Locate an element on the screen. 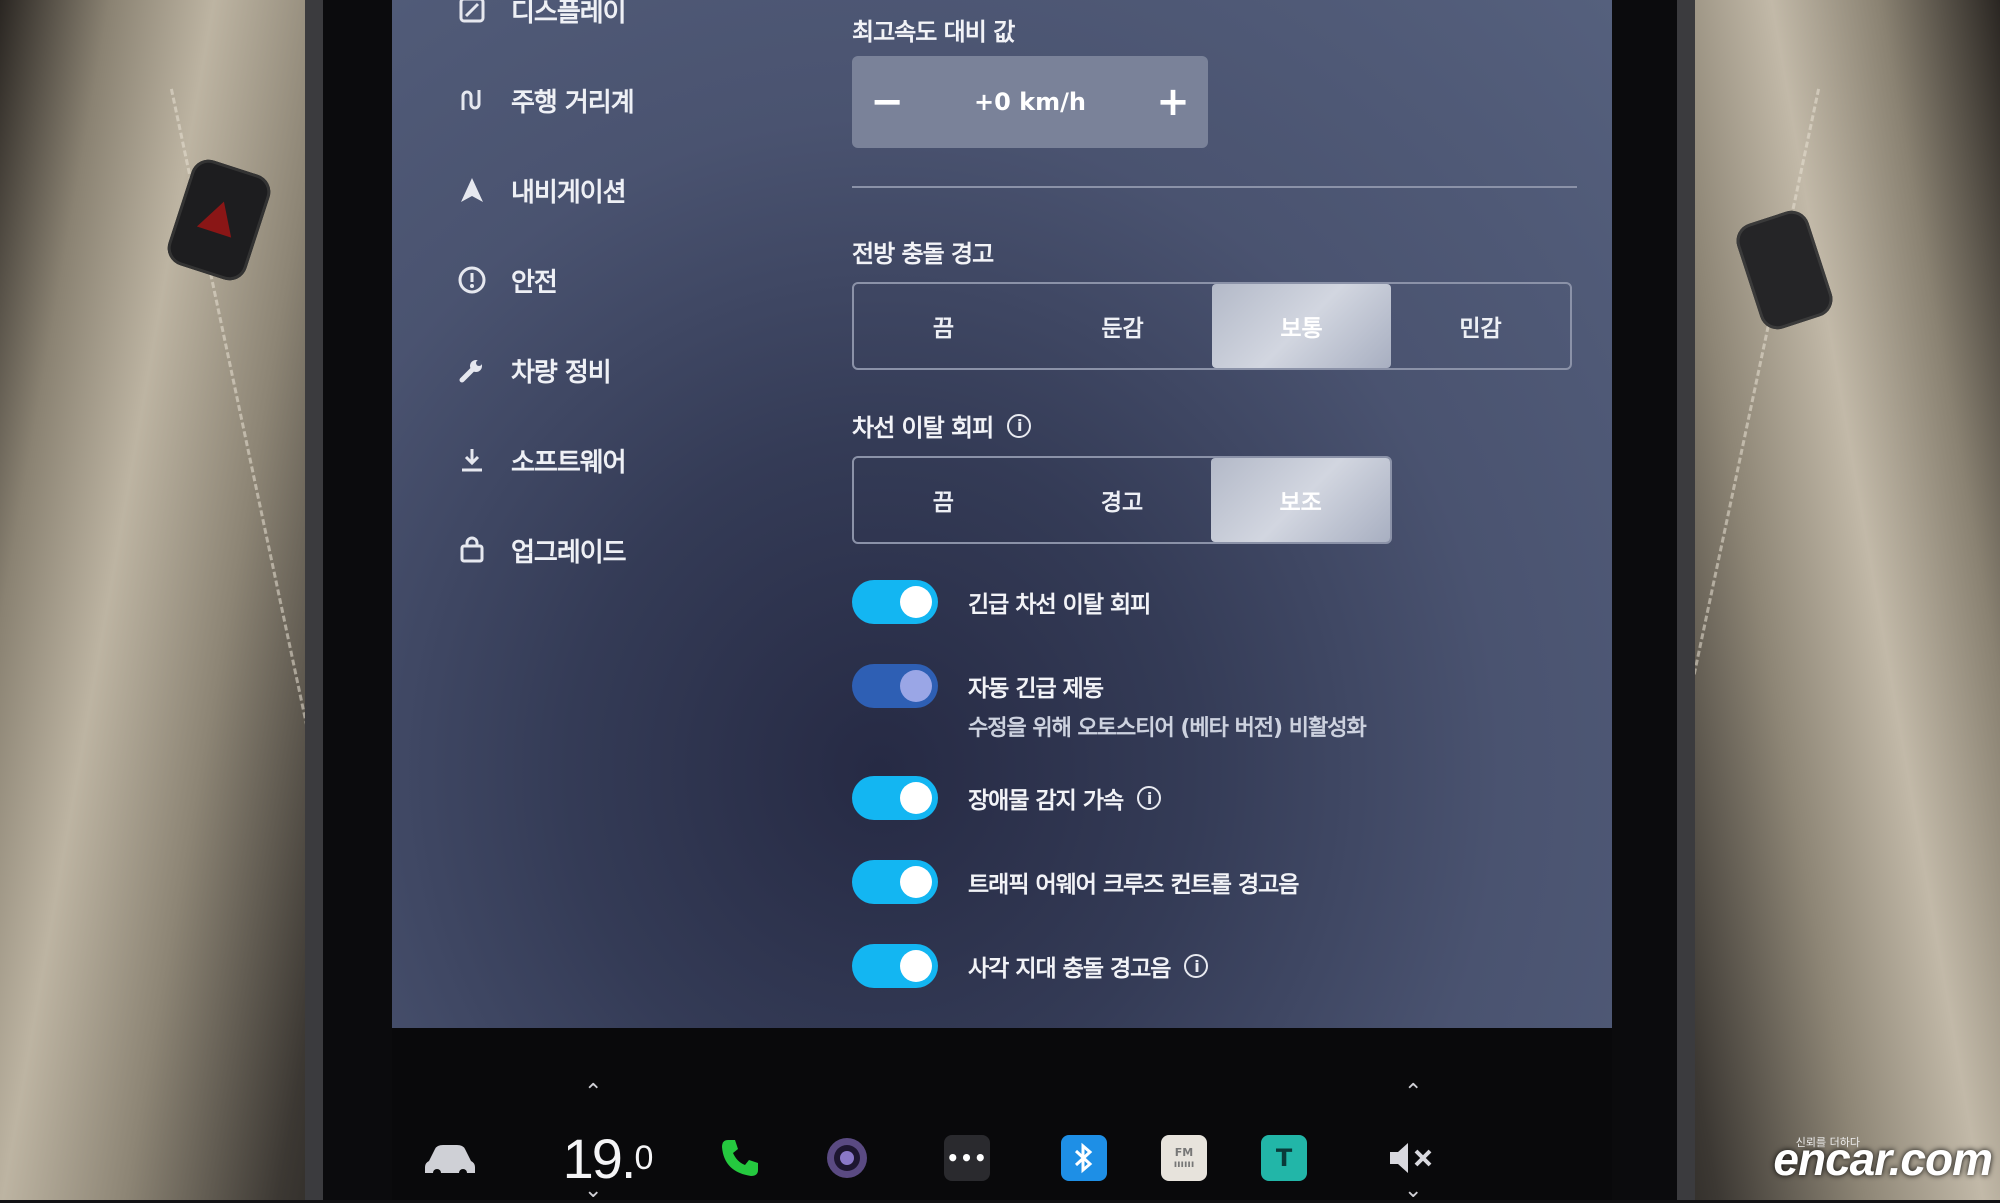  toggle-label: 자동 긴급 제동 is located at coordinates (1036, 689).